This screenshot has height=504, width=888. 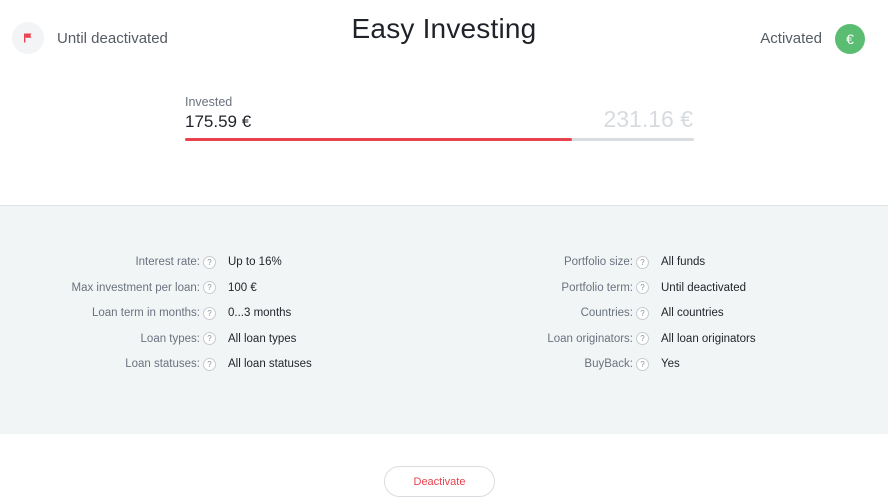 I want to click on detail-value: Until deactivated, so click(x=704, y=287).